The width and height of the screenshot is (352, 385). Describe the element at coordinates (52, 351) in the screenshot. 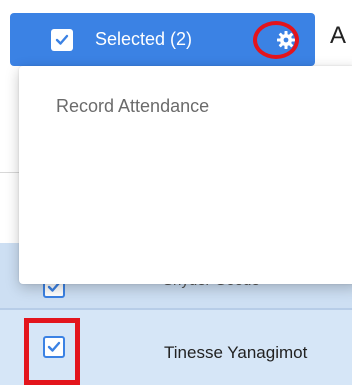

I see `highlight-box` at that location.